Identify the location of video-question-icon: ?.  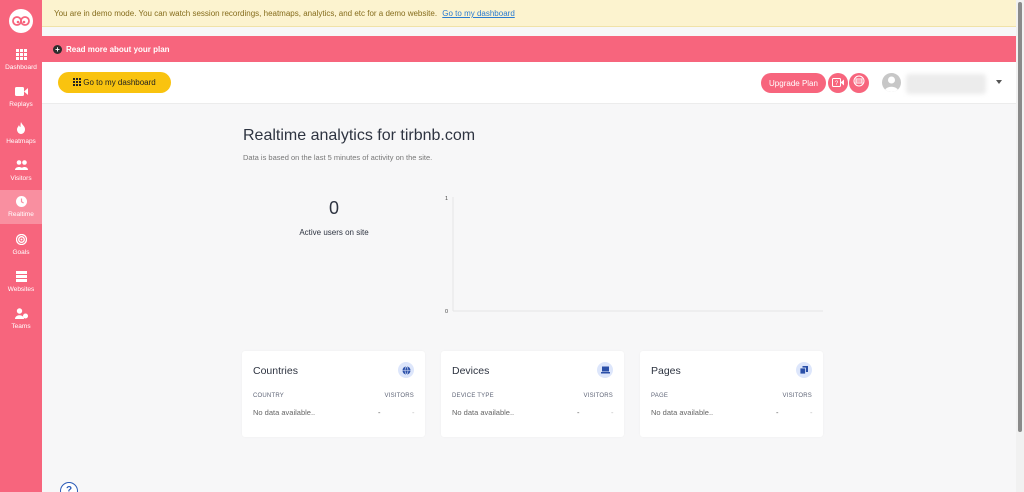
(838, 83).